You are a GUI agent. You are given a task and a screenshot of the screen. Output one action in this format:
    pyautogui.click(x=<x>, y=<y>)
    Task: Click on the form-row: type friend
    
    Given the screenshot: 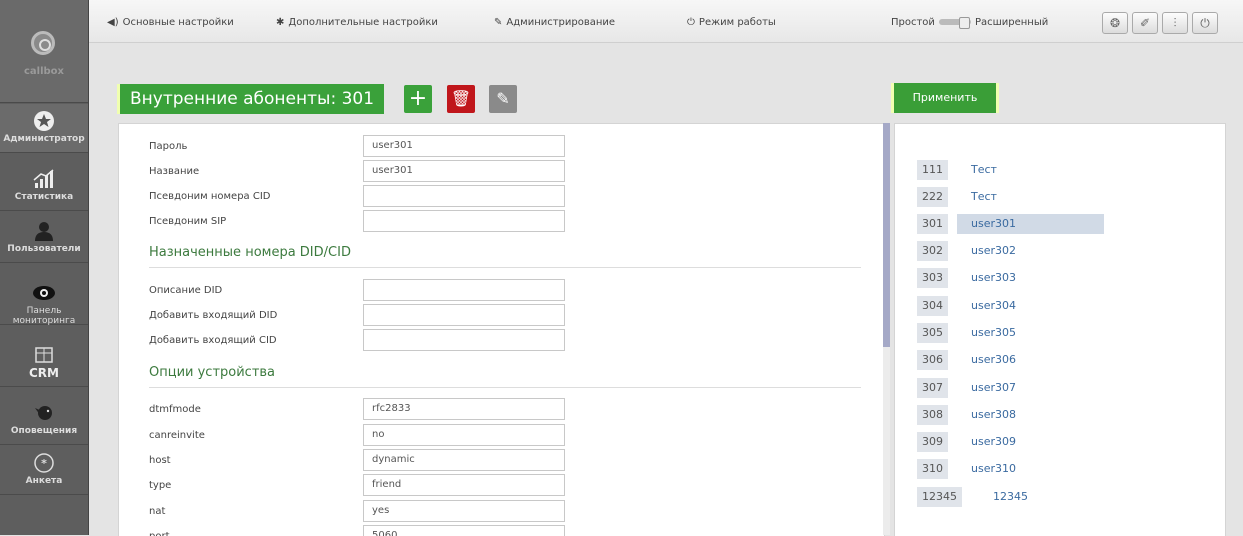 What is the action you would take?
    pyautogui.click(x=359, y=486)
    